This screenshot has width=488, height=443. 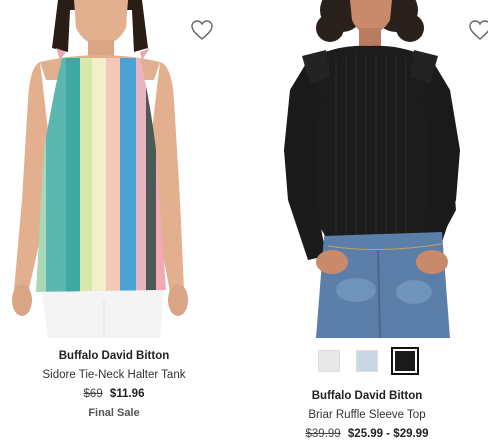 I want to click on product-price: $69 $11.96, so click(x=114, y=394).